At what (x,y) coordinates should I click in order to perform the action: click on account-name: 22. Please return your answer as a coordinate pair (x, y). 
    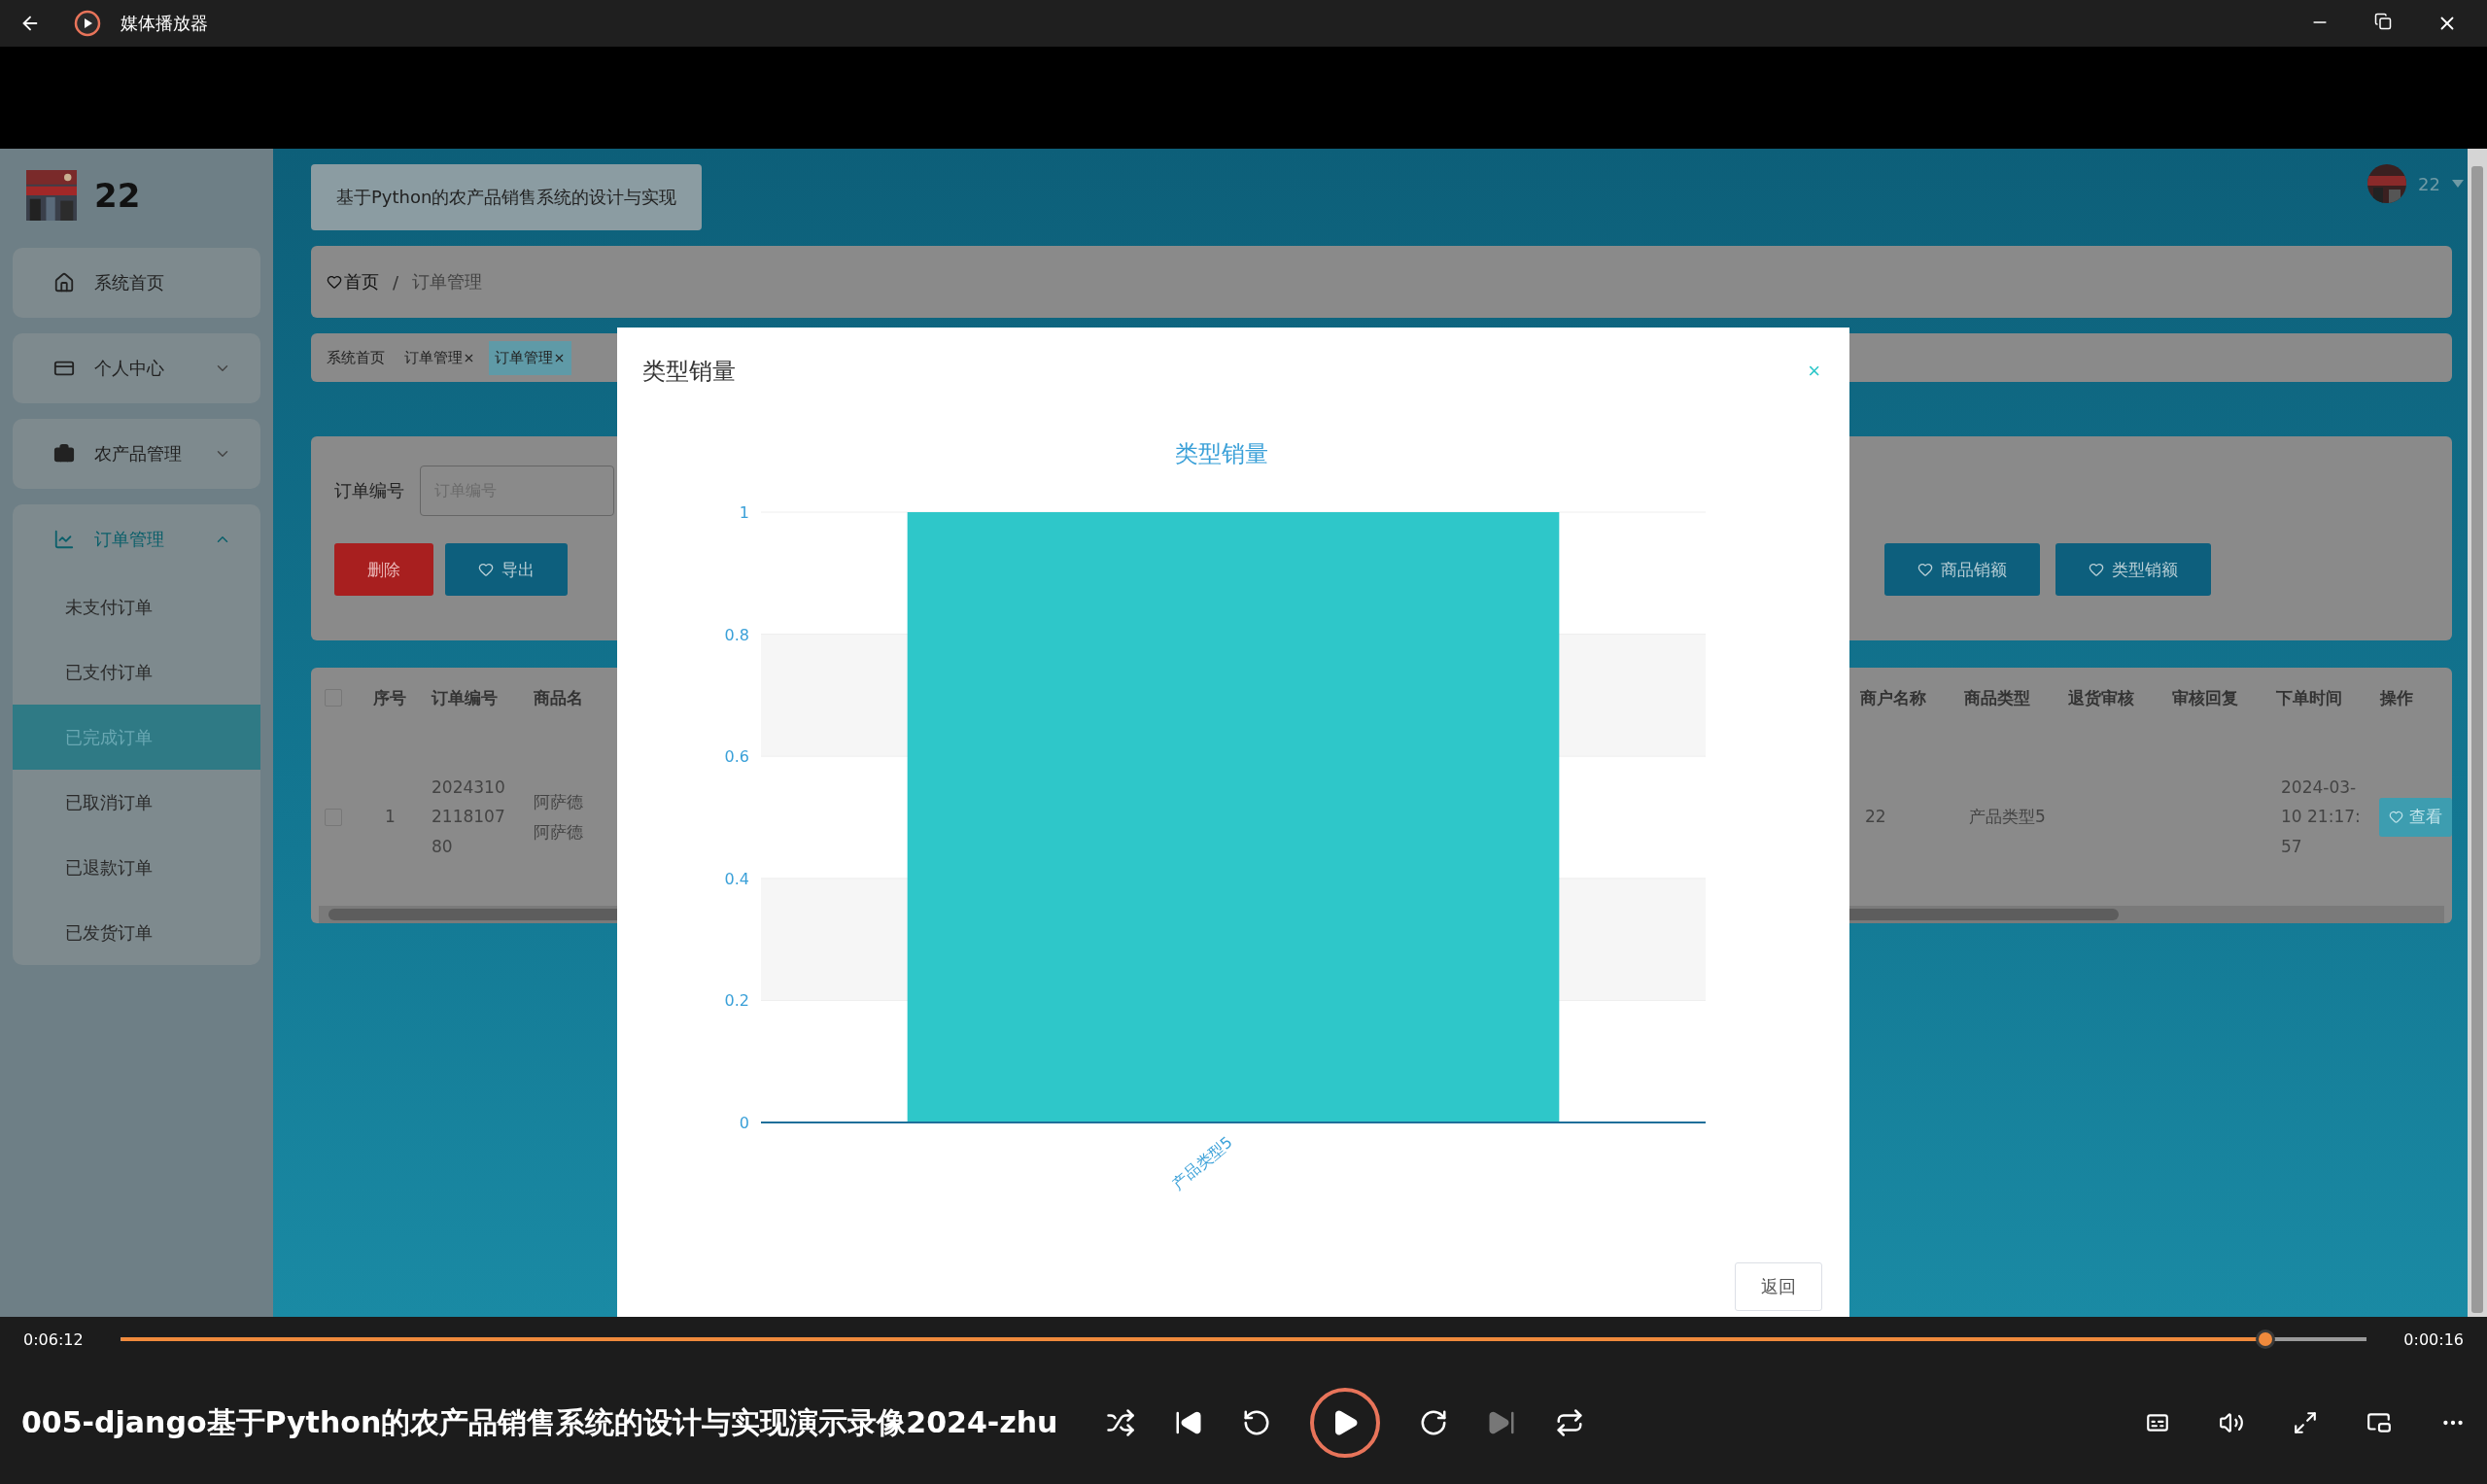
    Looking at the image, I should click on (2429, 183).